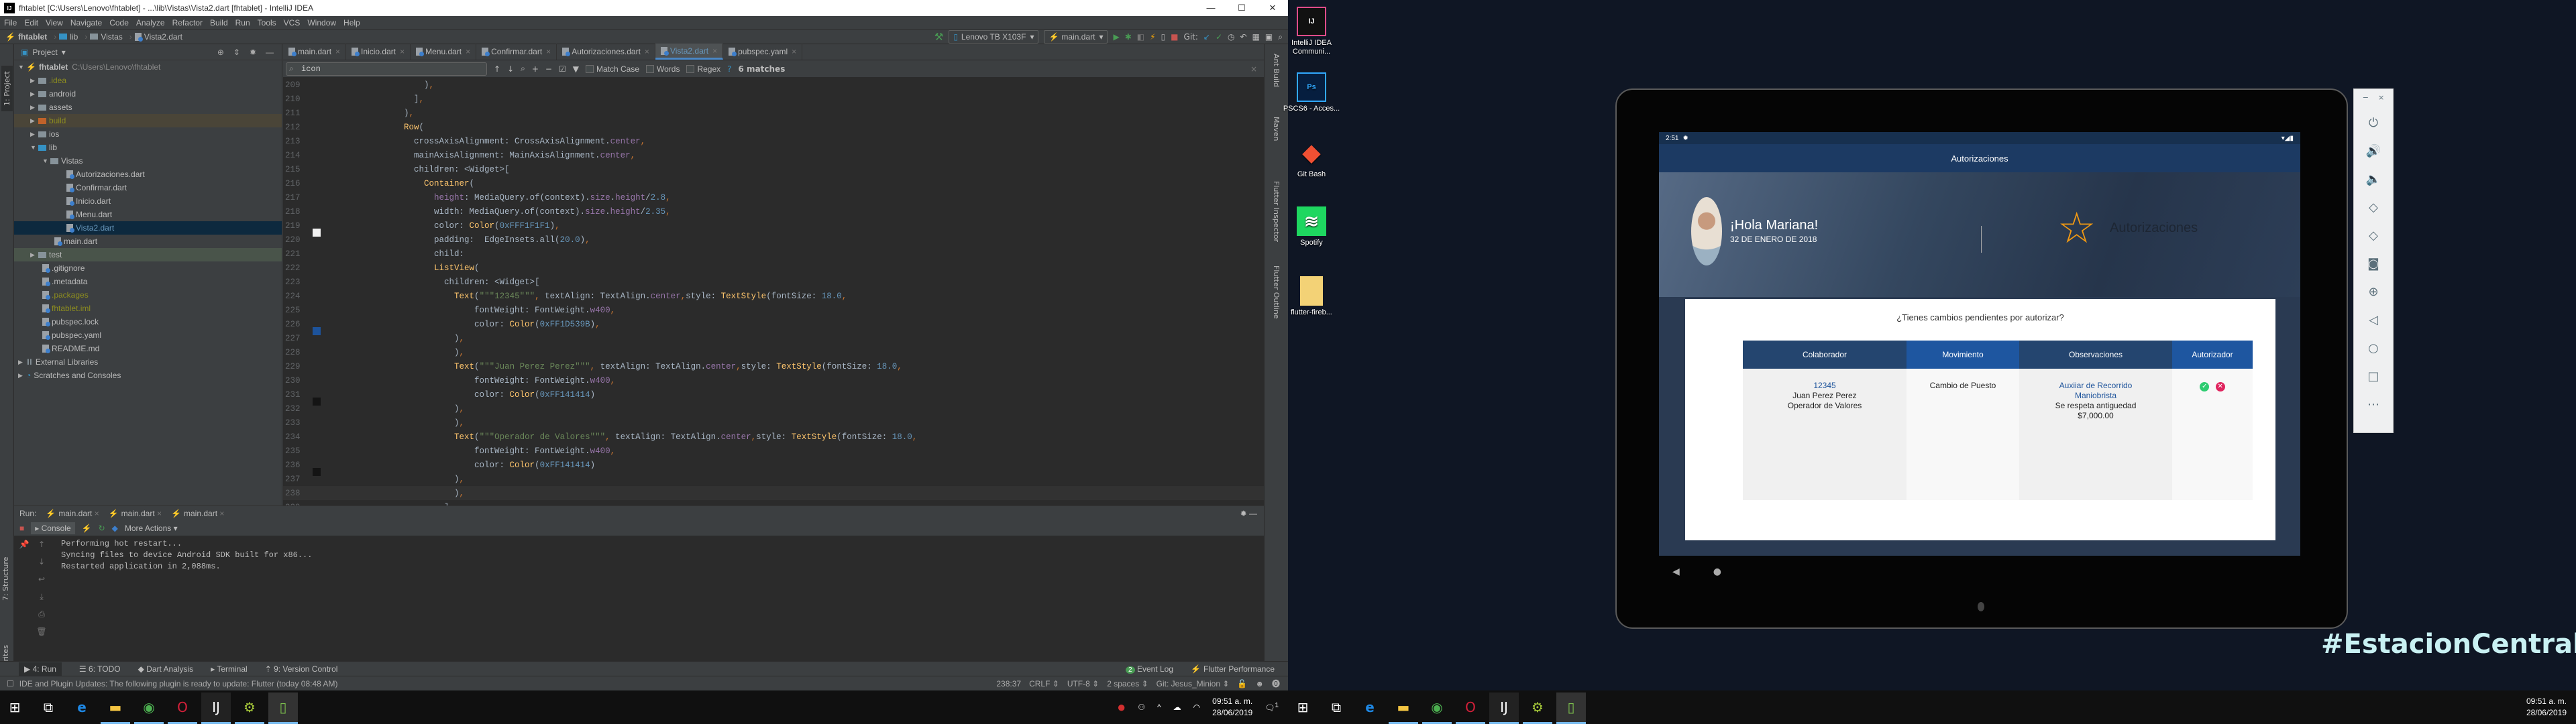 The height and width of the screenshot is (724, 2576). I want to click on android-home-icon: ●, so click(1717, 571).